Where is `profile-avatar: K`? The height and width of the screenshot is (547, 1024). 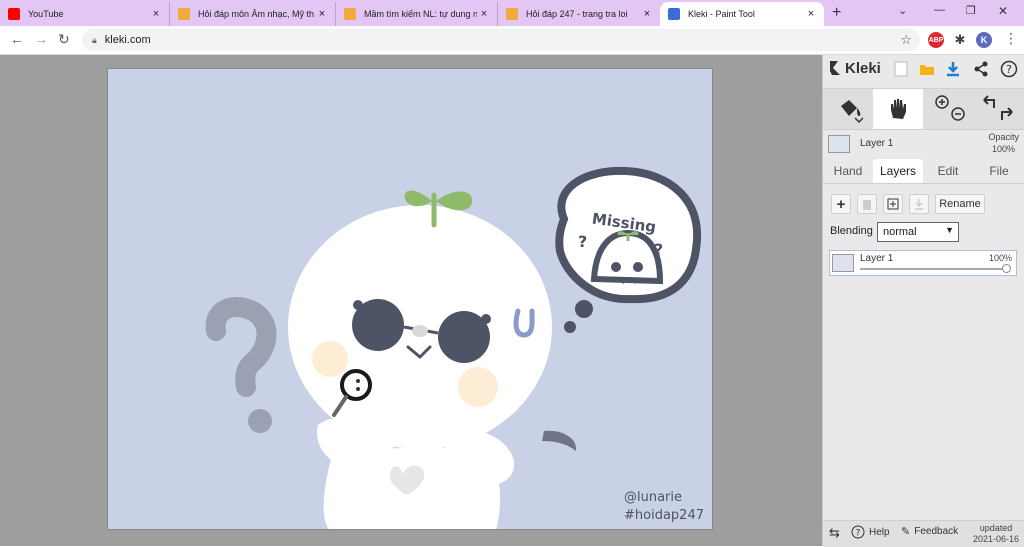
profile-avatar: K is located at coordinates (984, 40).